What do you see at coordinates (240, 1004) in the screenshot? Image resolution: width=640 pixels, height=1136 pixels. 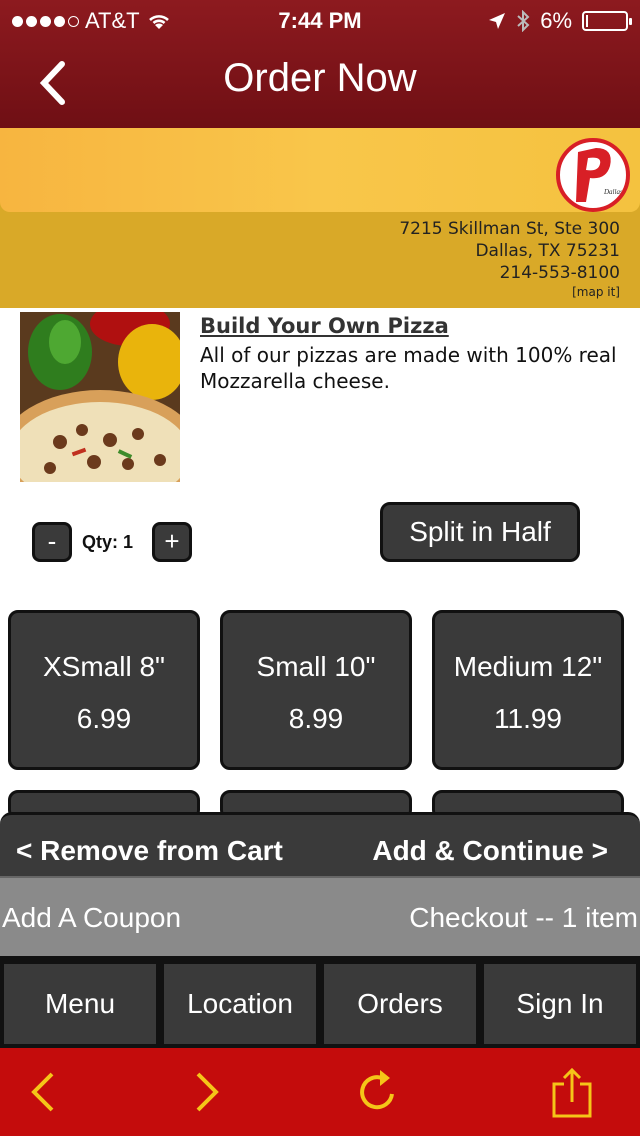 I see `tab-location: Location` at bounding box center [240, 1004].